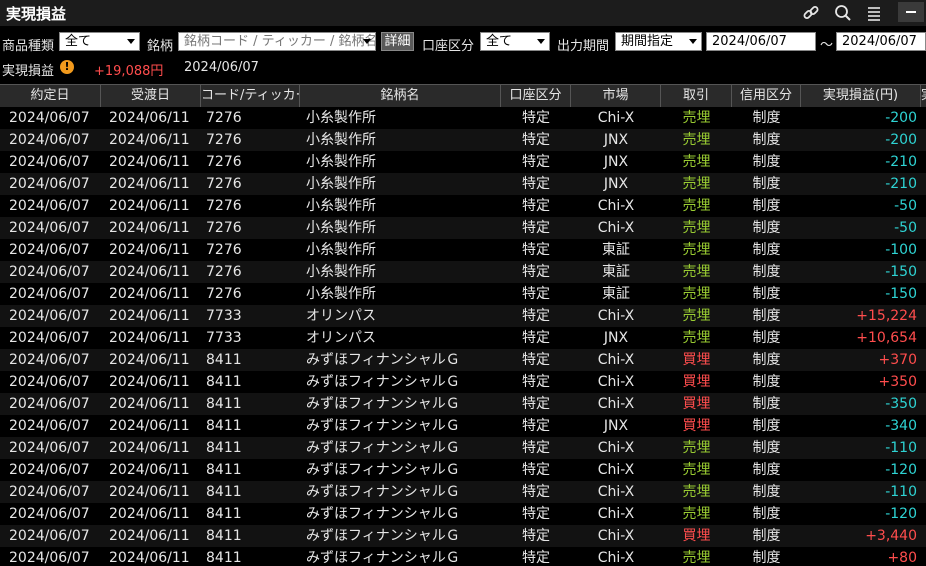  Describe the element at coordinates (515, 41) in the screenshot. I see `account-type-select: 全て` at that location.